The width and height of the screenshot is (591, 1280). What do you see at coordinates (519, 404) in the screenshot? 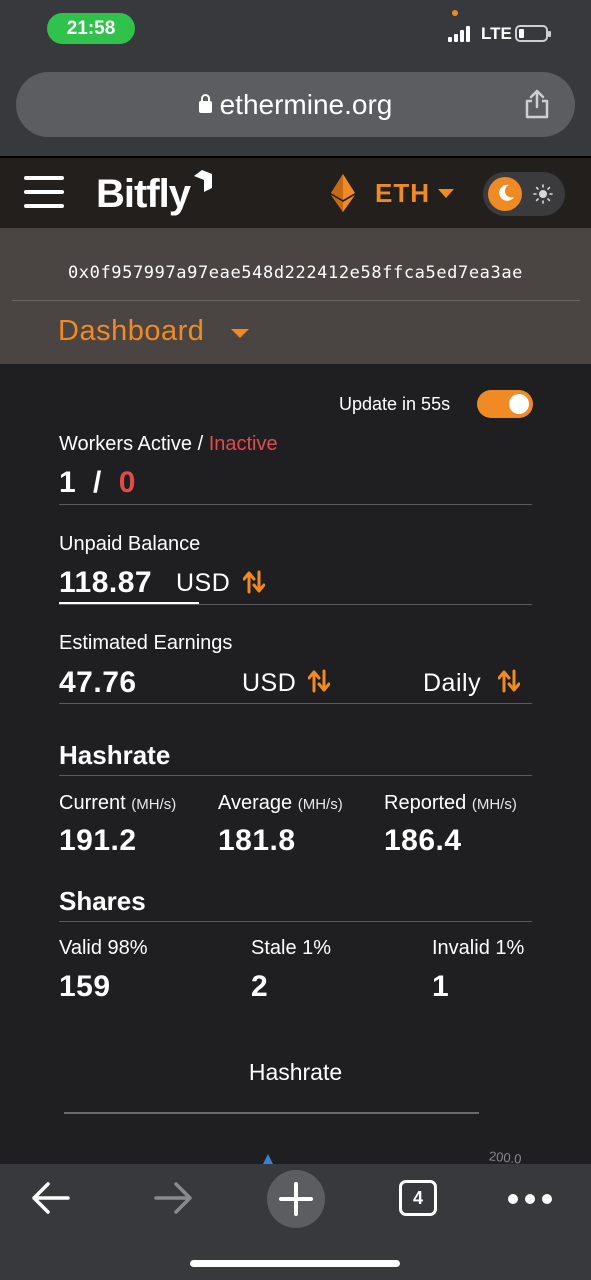
I see `toggle-knob` at bounding box center [519, 404].